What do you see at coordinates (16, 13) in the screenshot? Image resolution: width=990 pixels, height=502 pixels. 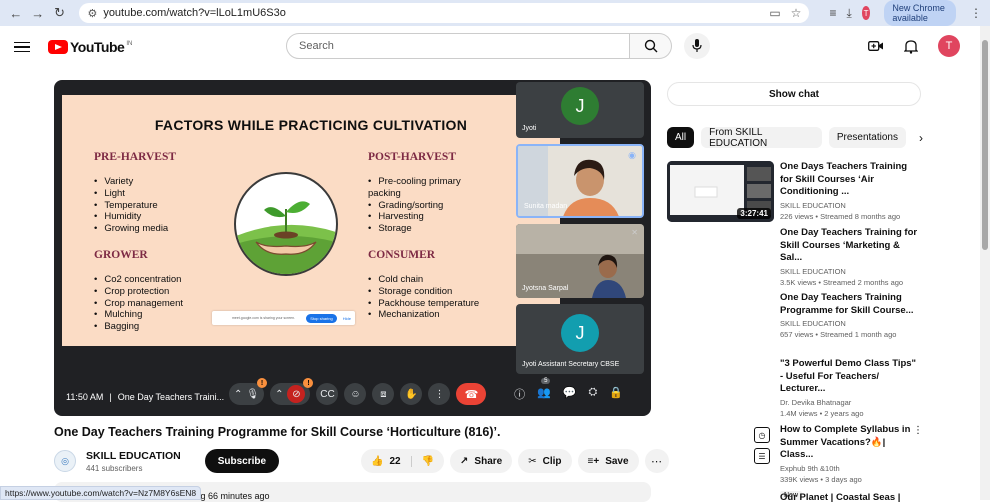 I see `back-arrow-icon: ←` at bounding box center [16, 13].